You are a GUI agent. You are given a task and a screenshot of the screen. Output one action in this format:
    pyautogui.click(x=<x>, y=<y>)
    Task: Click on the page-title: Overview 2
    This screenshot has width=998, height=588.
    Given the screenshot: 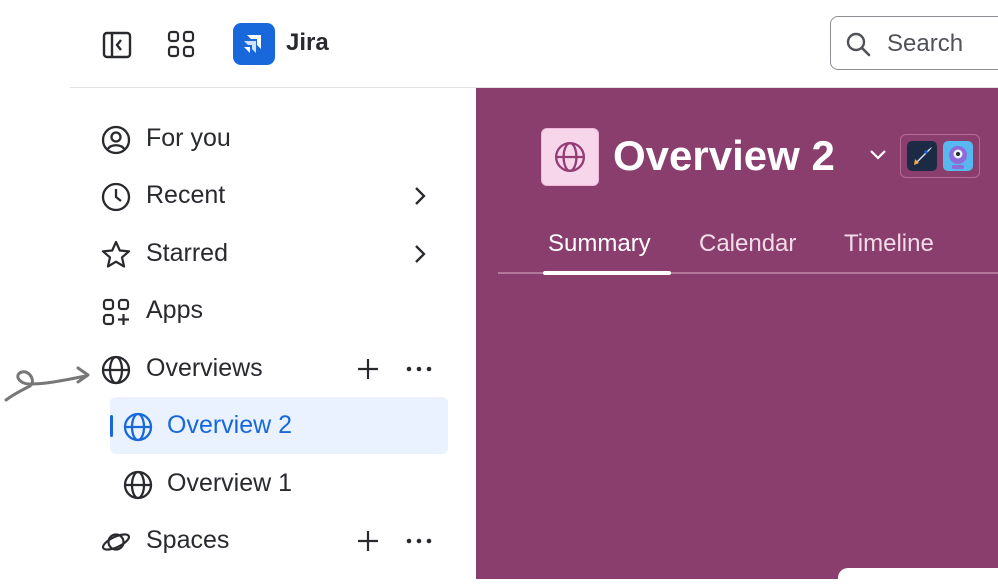 What is the action you would take?
    pyautogui.click(x=724, y=156)
    